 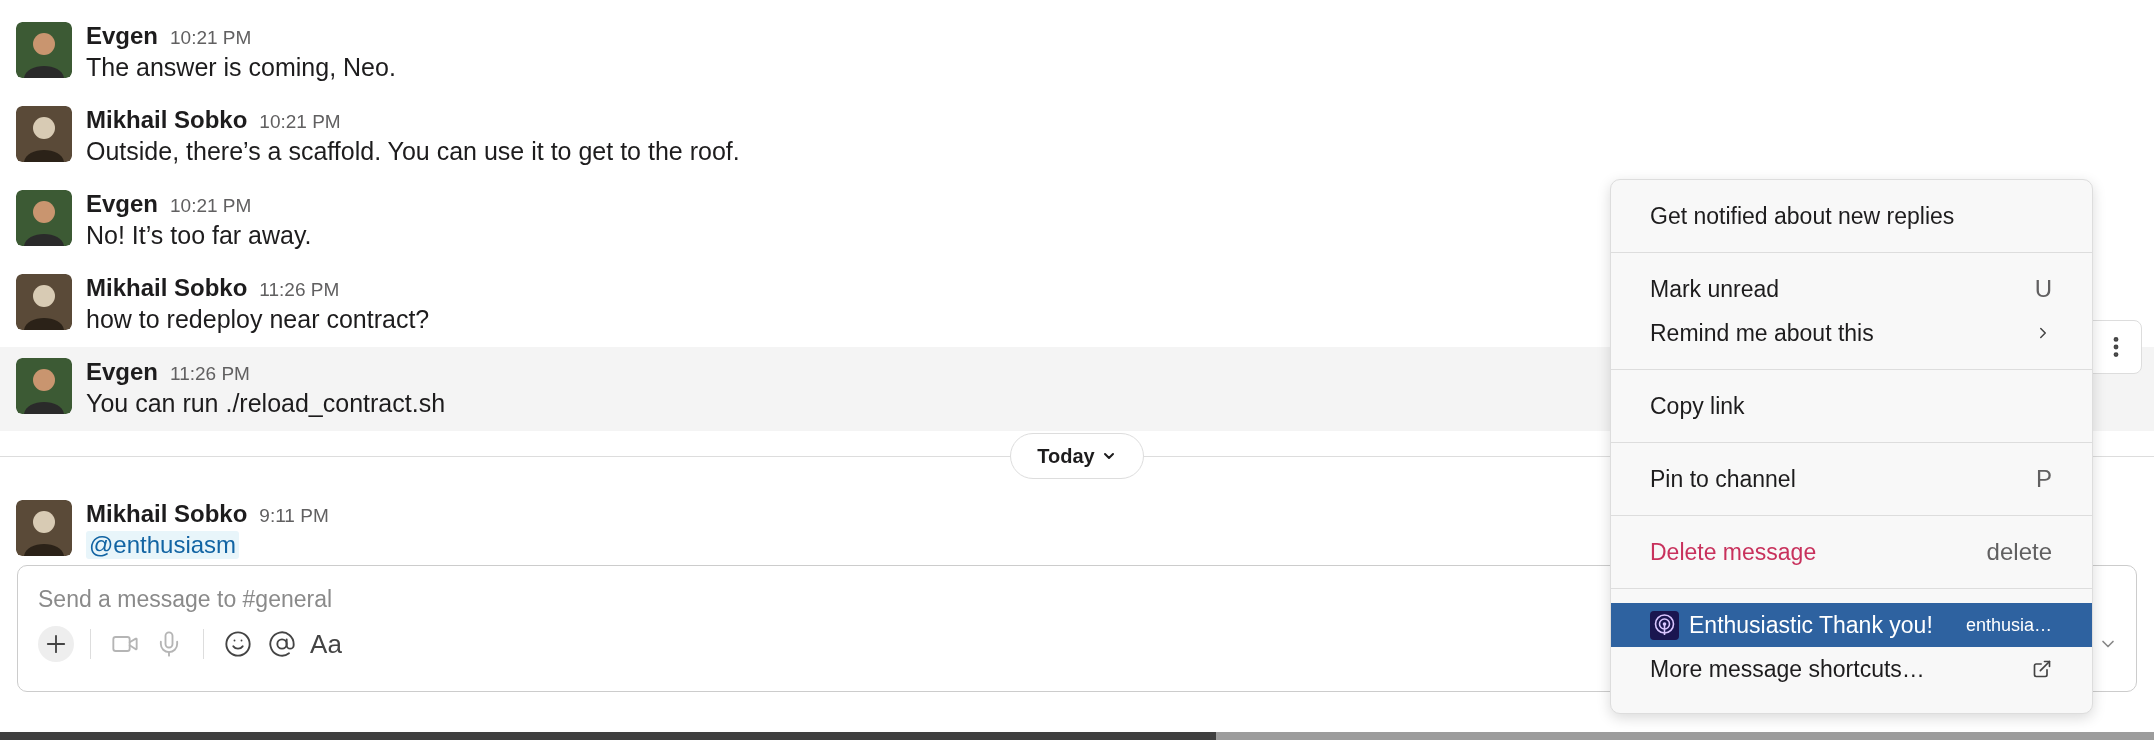 I want to click on menu-item: Pin to channel P, so click(x=1851, y=479).